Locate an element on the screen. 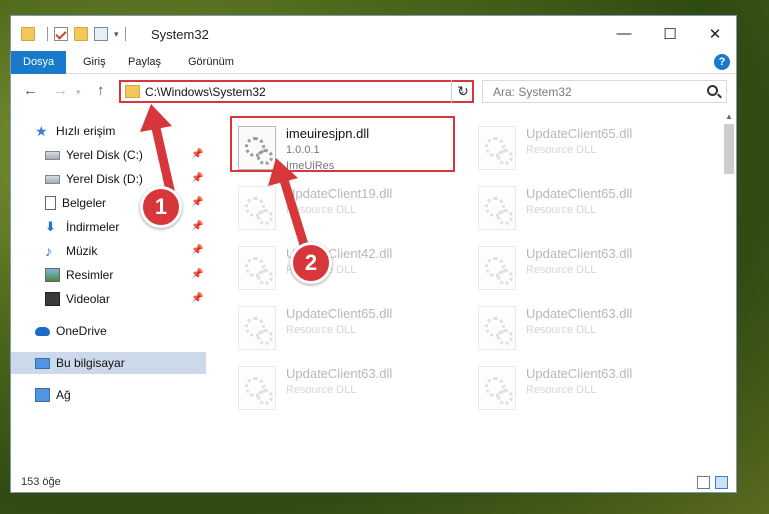 This screenshot has width=769, height=514. sidebar-item-label: Hızlı erişim is located at coordinates (86, 131).